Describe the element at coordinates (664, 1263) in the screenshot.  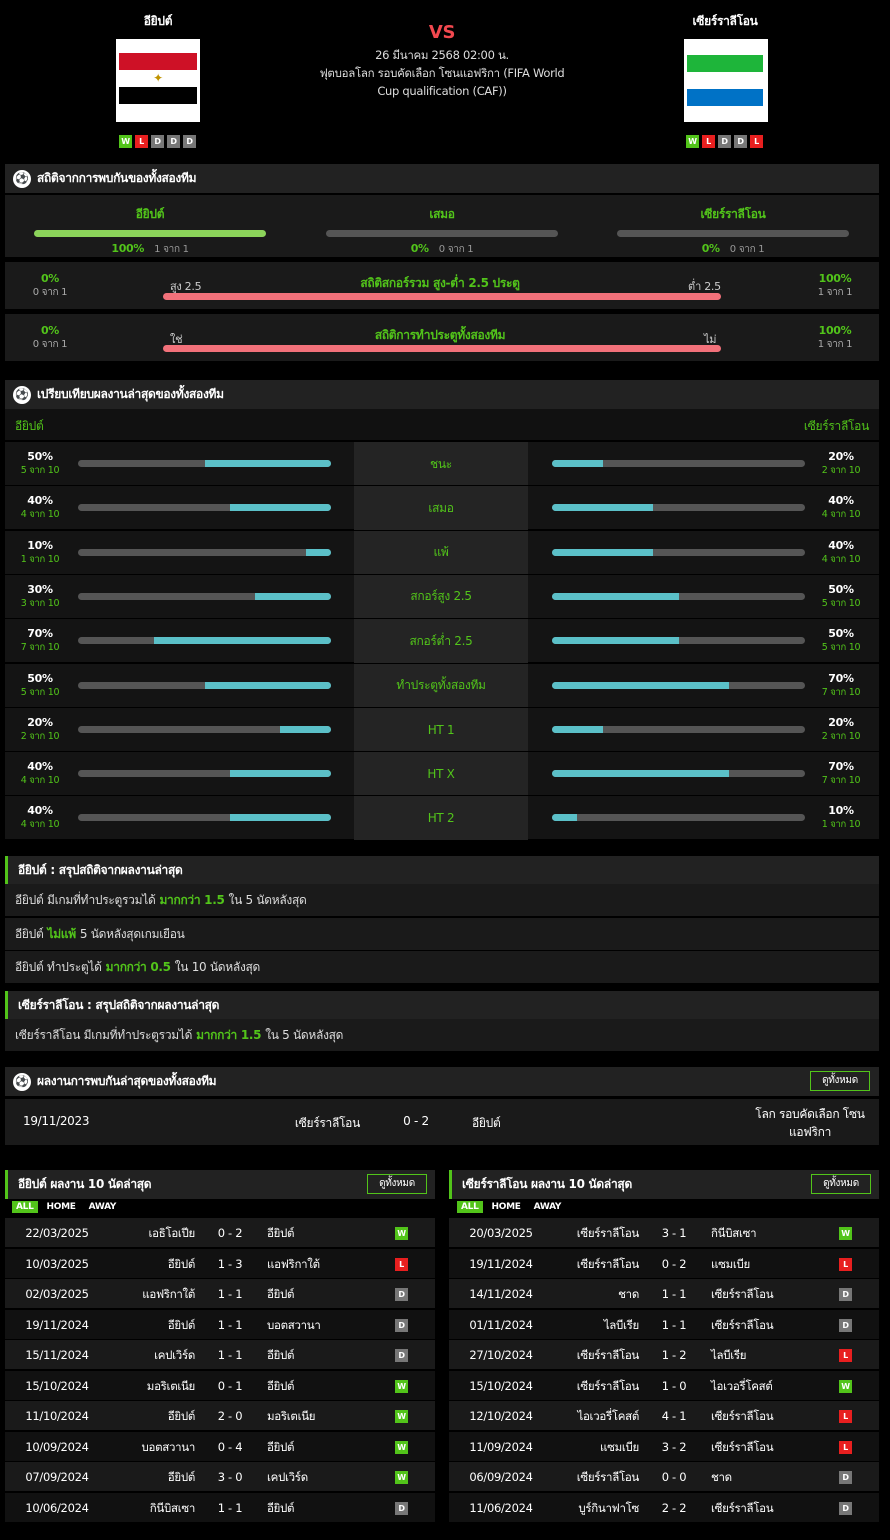
I see `match-row: 19/11/2024 เซียร์ราลีโอน 0 - 2 แซมเบีย L` at that location.